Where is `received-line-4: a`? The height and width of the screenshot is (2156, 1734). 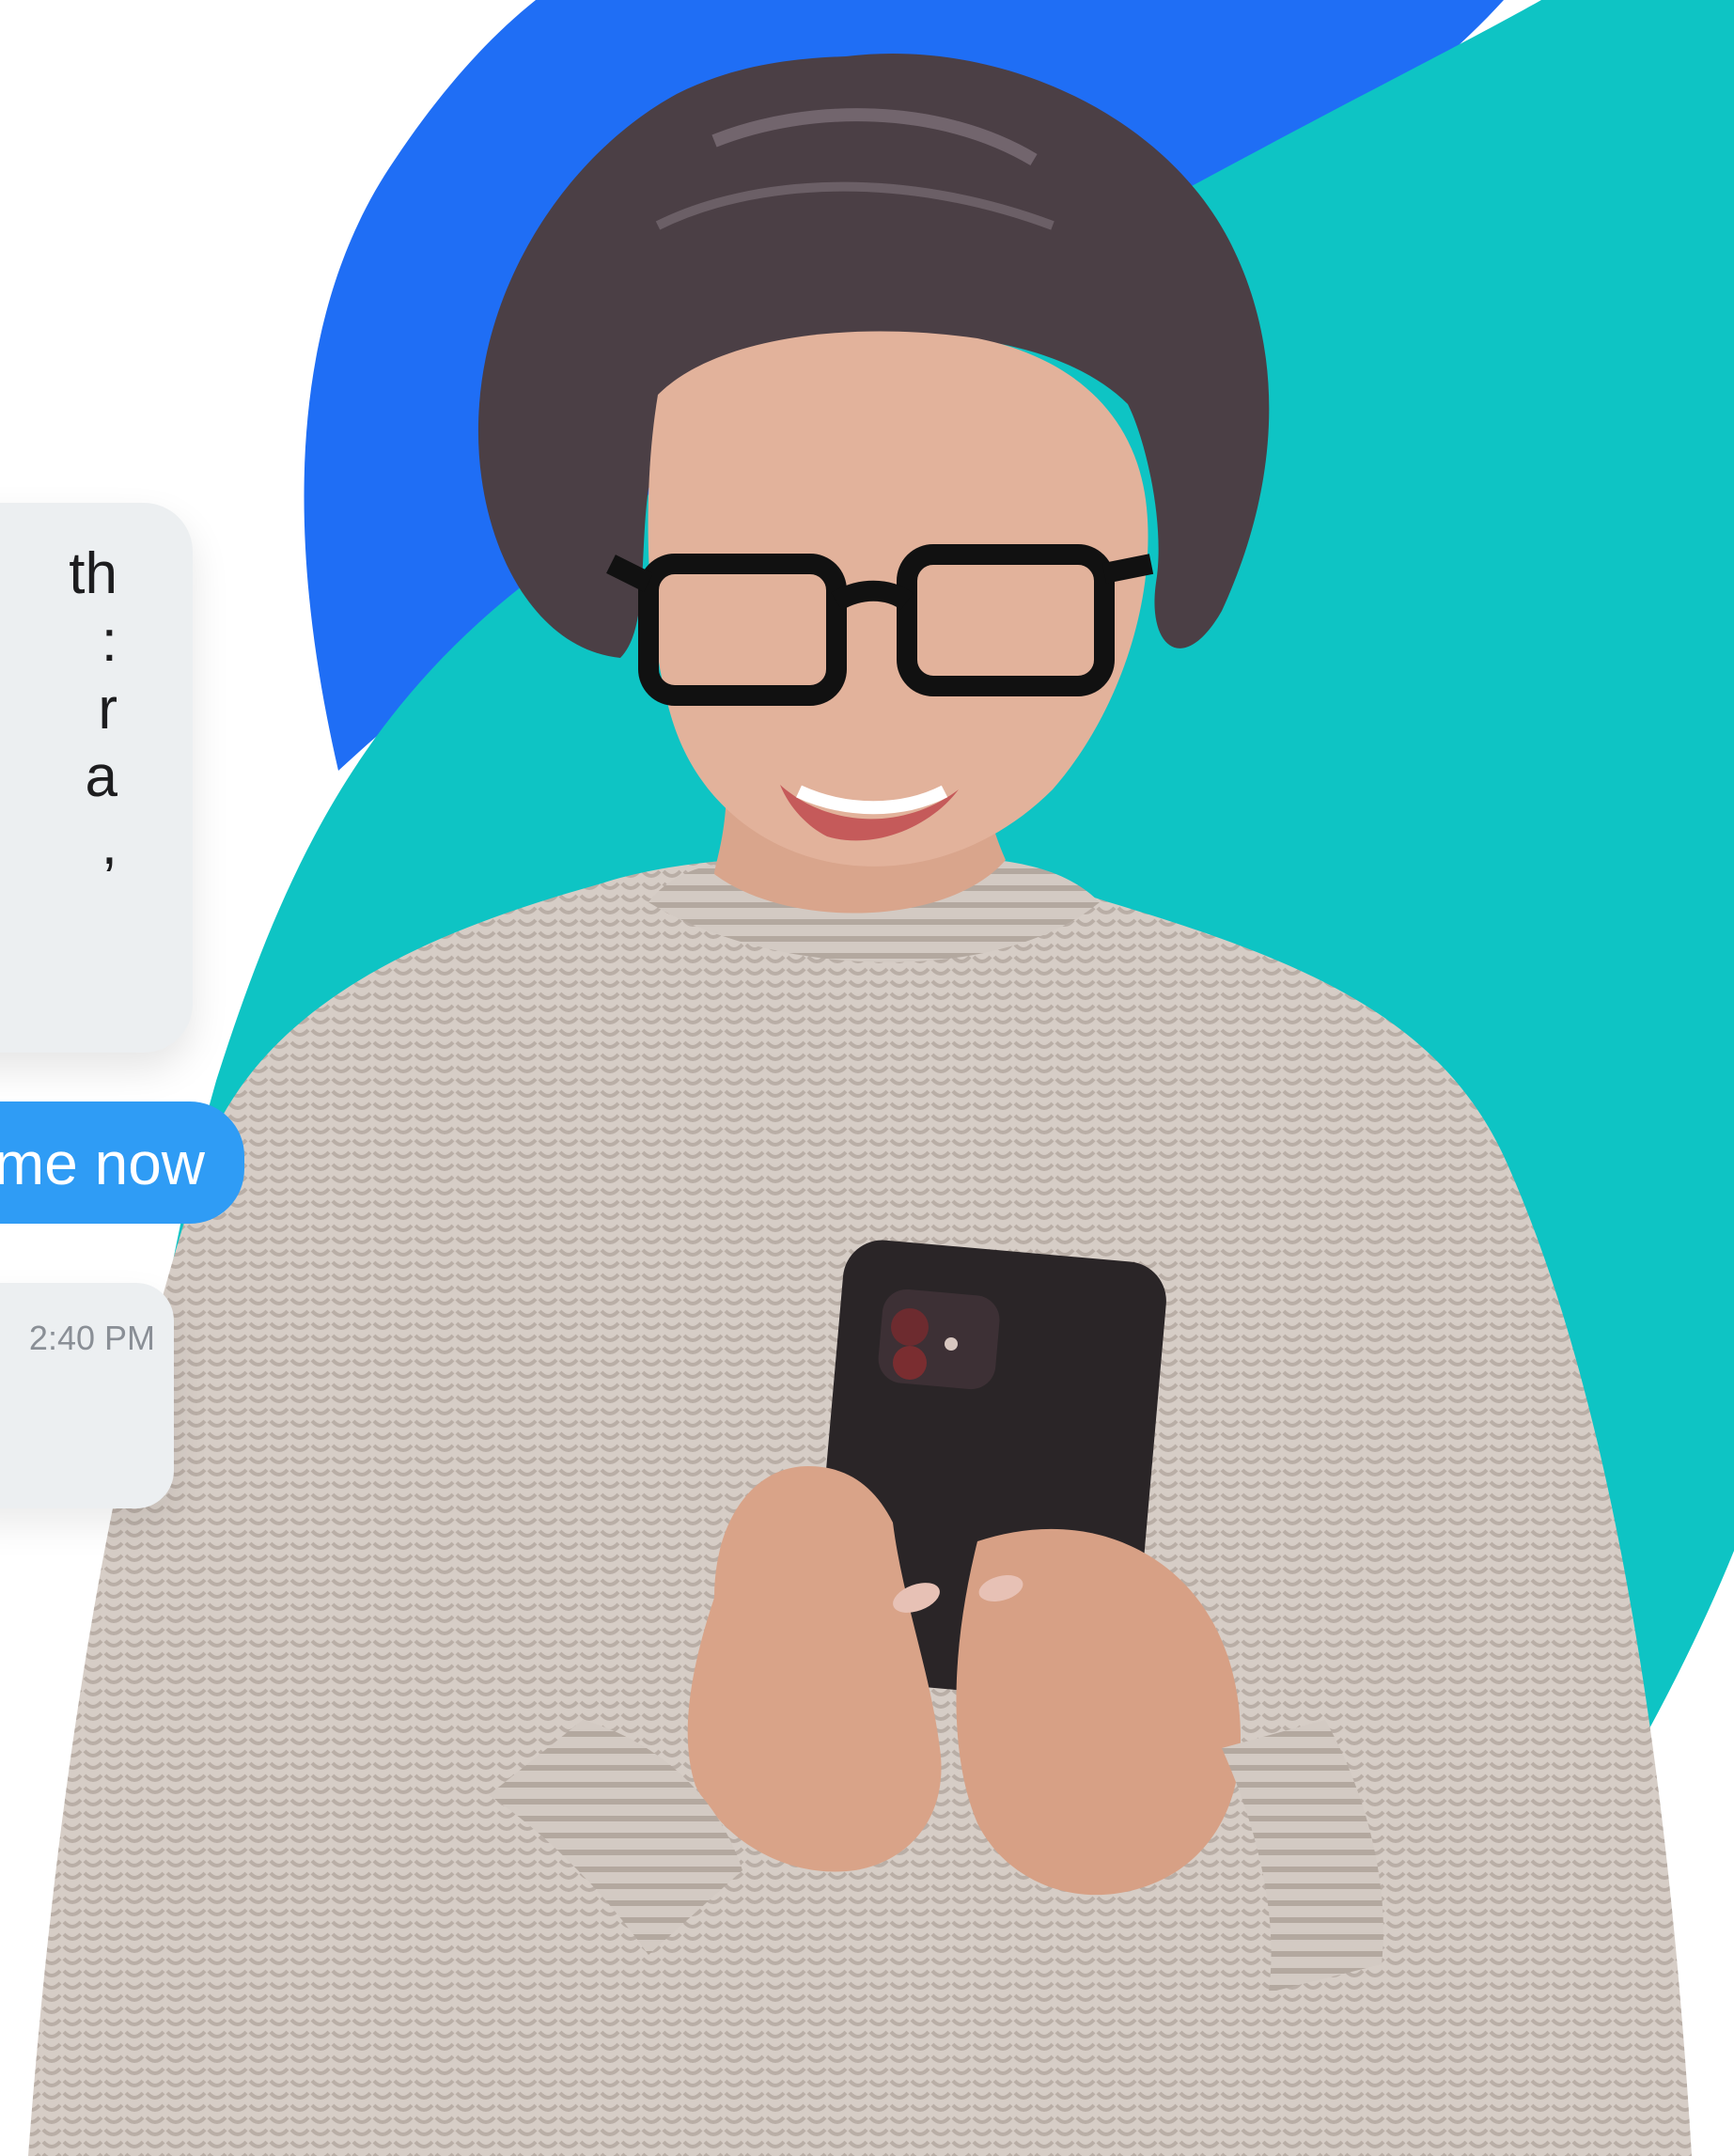 received-line-4: a is located at coordinates (101, 777).